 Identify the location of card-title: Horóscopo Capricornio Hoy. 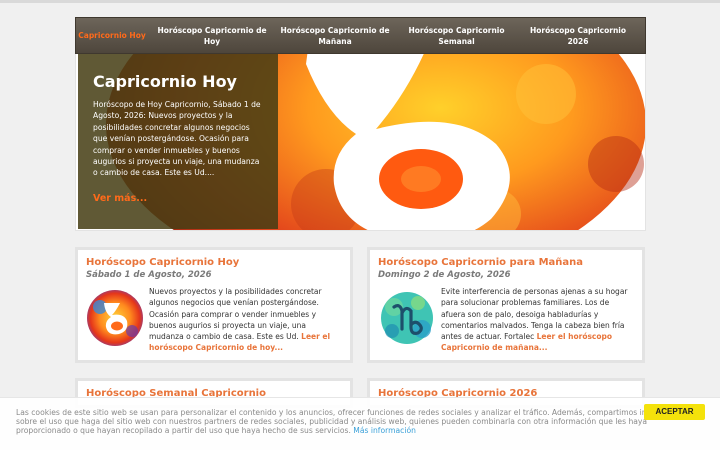
(214, 262).